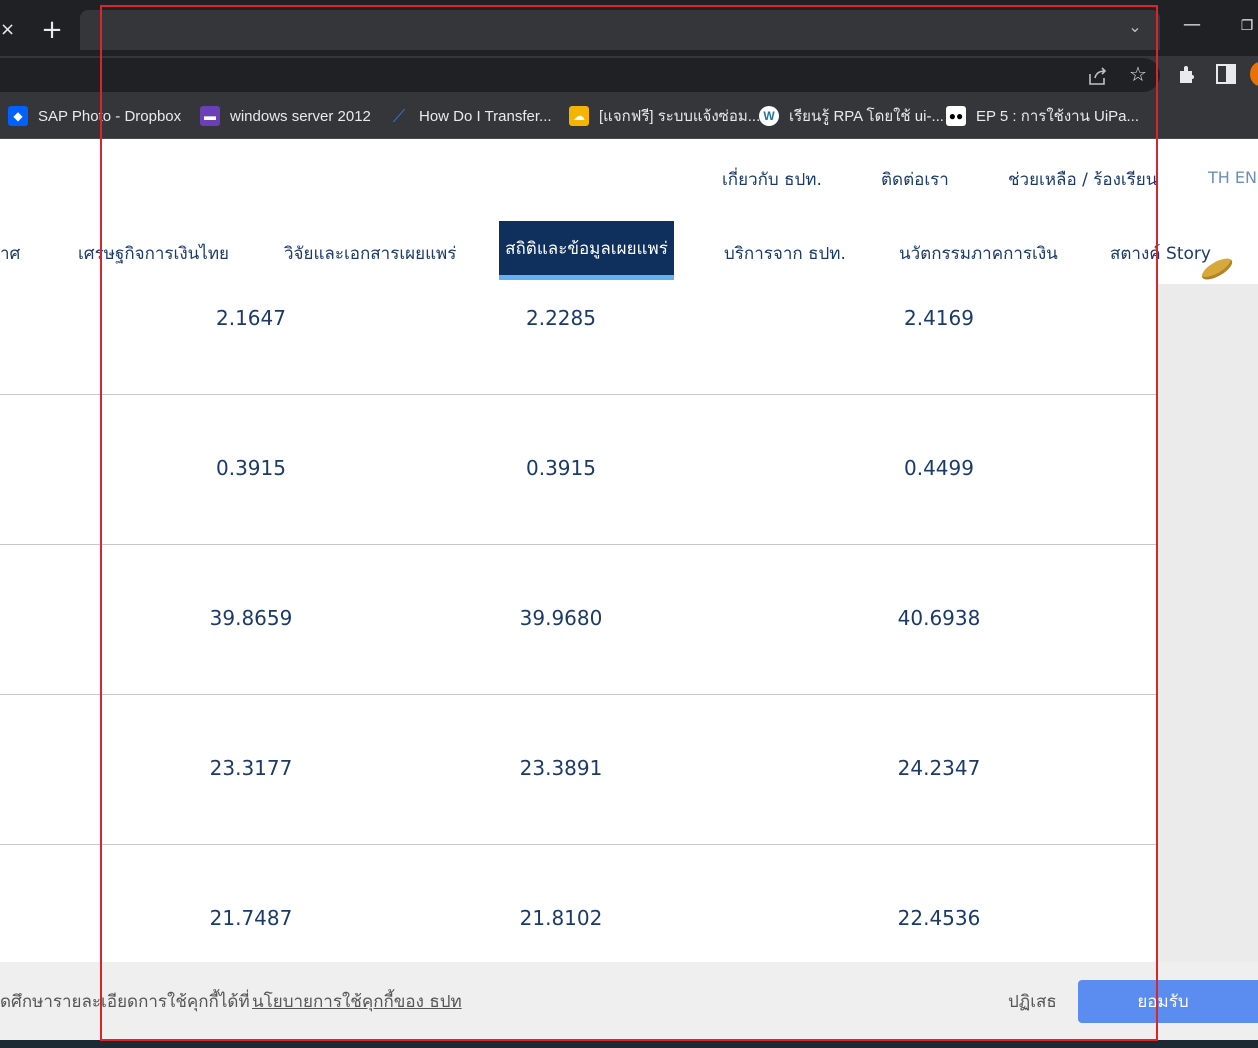 The width and height of the screenshot is (1258, 1048). What do you see at coordinates (110, 116) in the screenshot?
I see `bookmark-label: SAP Photo - Dropbox` at bounding box center [110, 116].